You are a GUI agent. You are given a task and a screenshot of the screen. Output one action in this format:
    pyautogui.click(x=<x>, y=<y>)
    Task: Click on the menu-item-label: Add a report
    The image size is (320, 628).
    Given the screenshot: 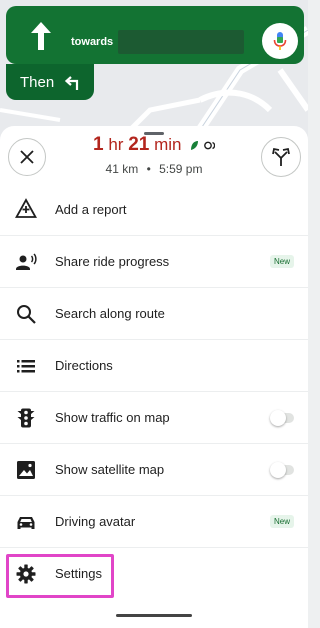 What is the action you would take?
    pyautogui.click(x=91, y=209)
    